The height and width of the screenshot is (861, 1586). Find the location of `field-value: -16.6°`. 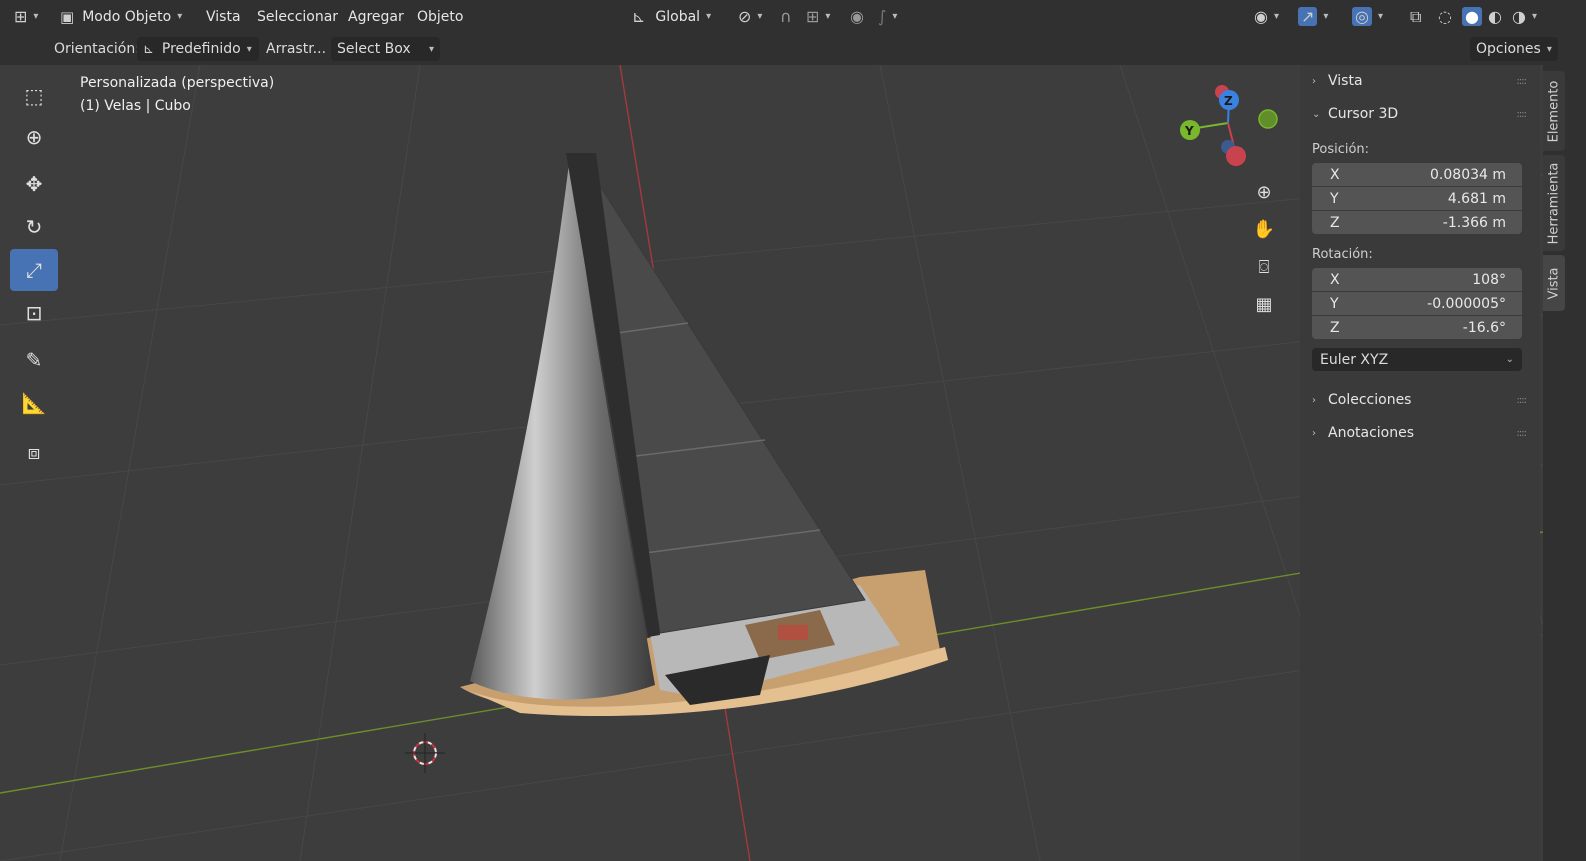

field-value: -16.6° is located at coordinates (1484, 327).